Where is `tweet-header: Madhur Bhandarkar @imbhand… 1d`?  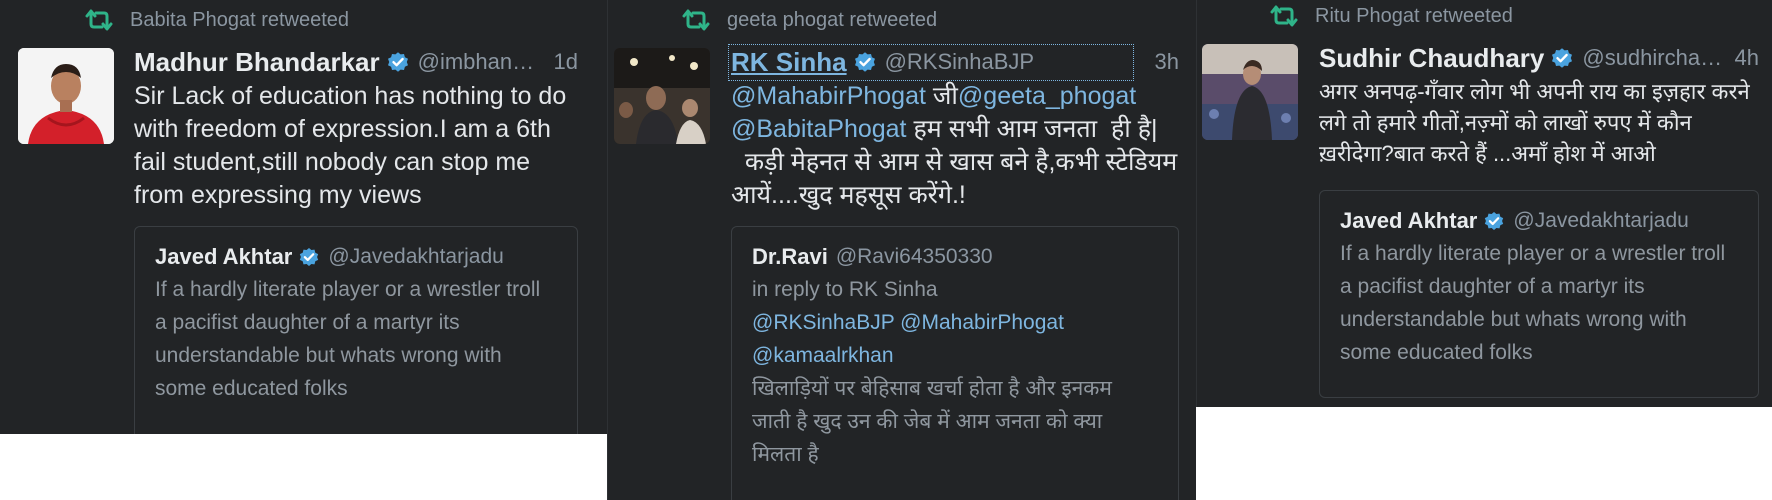
tweet-header: Madhur Bhandarkar @imbhand… 1d is located at coordinates (356, 62).